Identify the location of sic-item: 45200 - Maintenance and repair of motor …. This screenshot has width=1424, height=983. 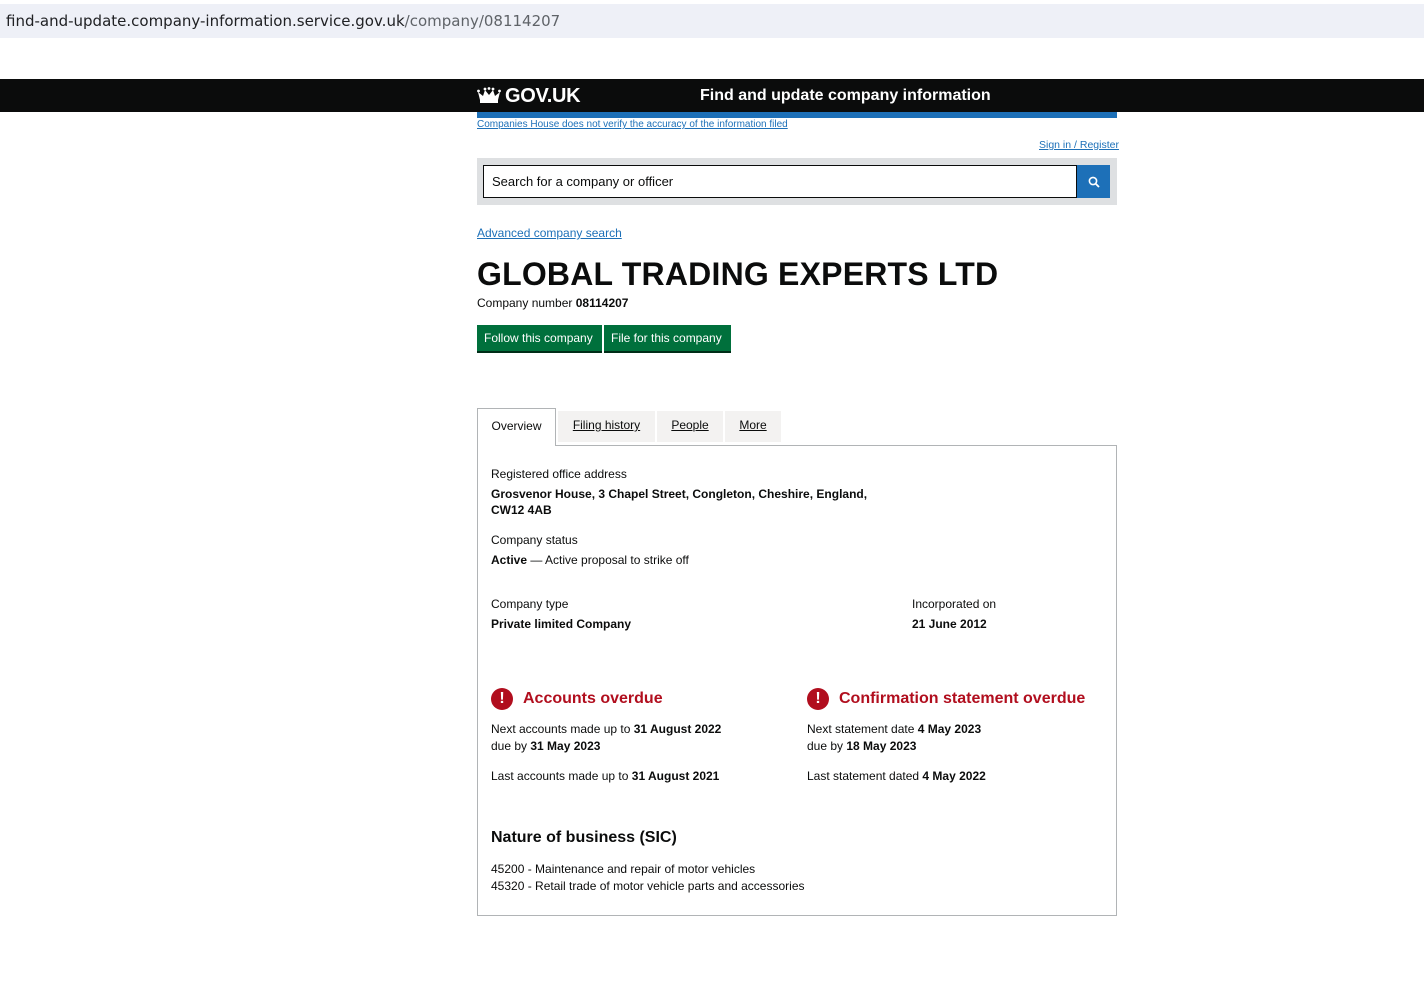
(623, 869).